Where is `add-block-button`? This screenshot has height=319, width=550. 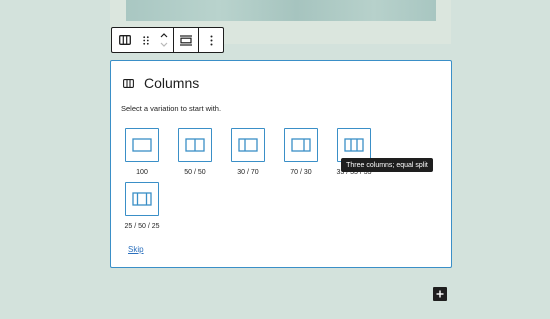 add-block-button is located at coordinates (440, 294).